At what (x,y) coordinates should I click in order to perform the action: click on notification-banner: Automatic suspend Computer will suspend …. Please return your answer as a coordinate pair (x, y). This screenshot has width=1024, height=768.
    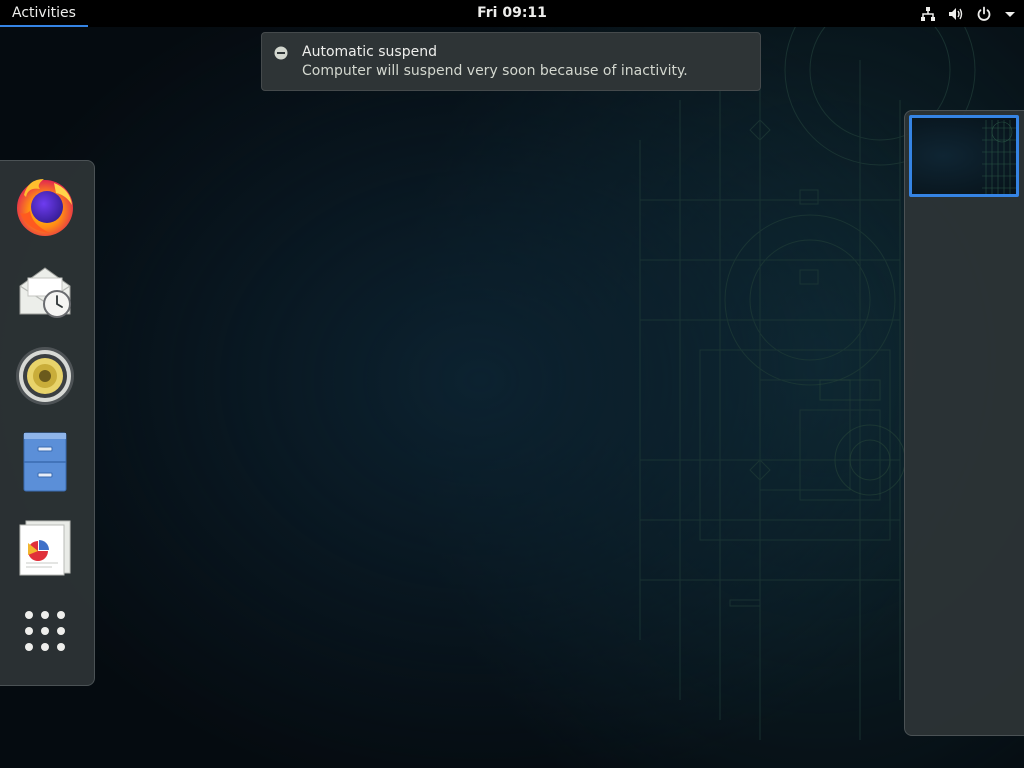
    Looking at the image, I should click on (511, 61).